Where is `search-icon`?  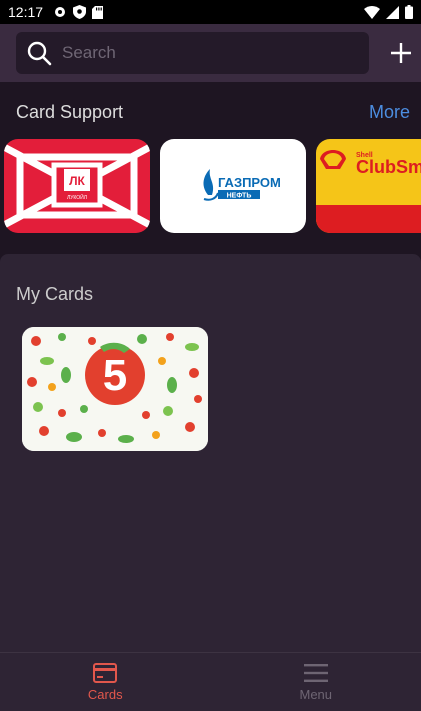 search-icon is located at coordinates (39, 53).